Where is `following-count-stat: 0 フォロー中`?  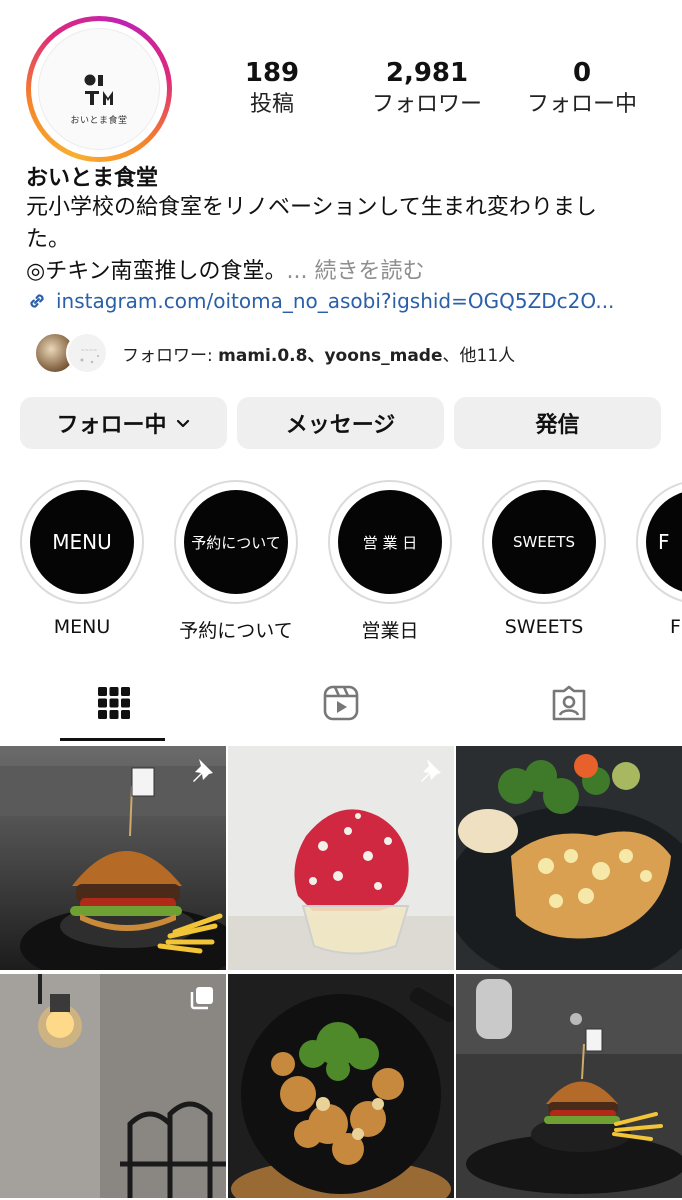 following-count-stat: 0 フォロー中 is located at coordinates (582, 90).